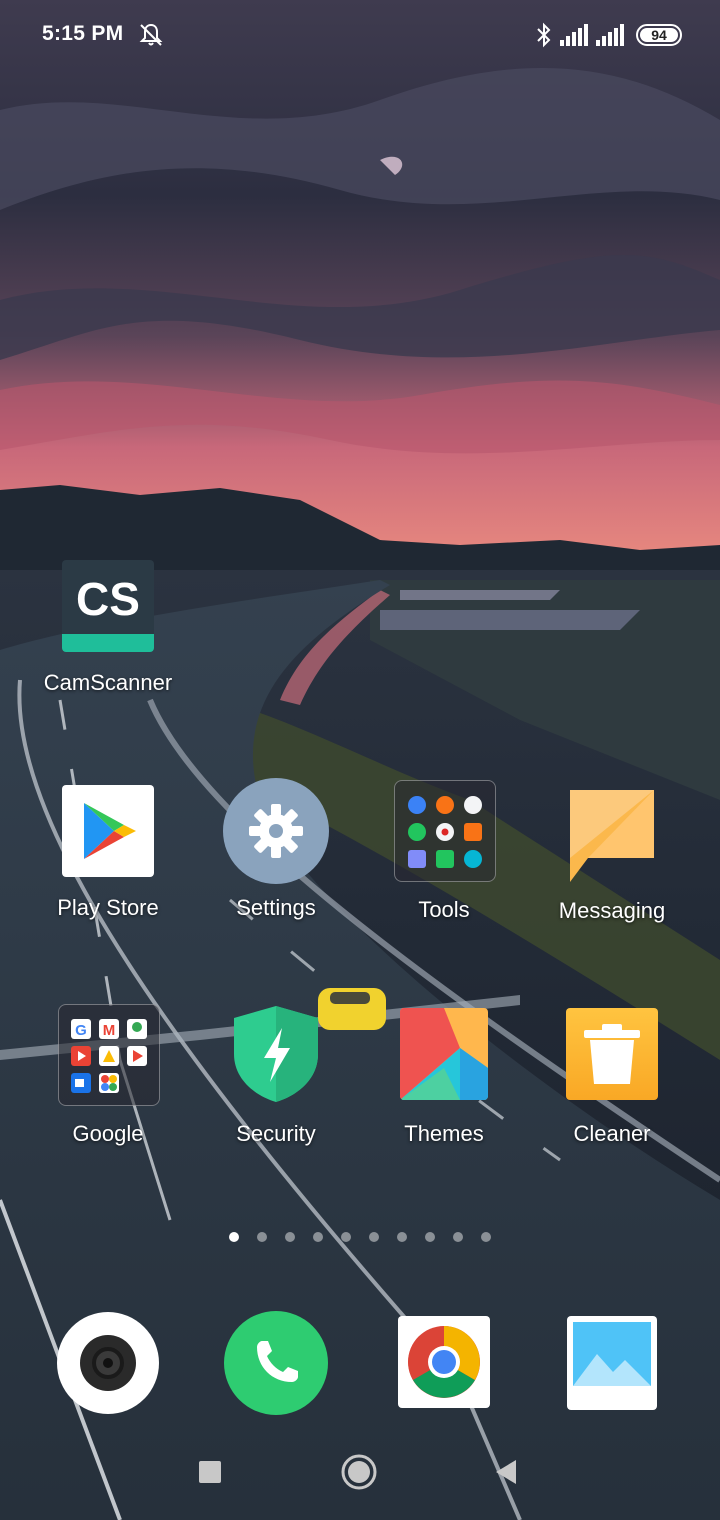 The image size is (720, 1520). I want to click on app-label: Google, so click(108, 1133).